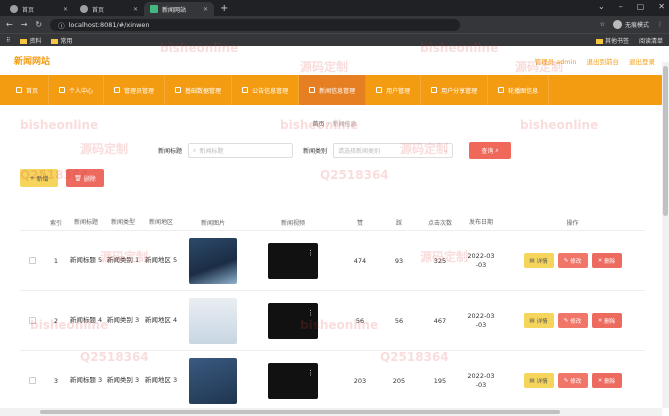 This screenshot has width=669, height=416. I want to click on add-button: + 新增, so click(39, 178).